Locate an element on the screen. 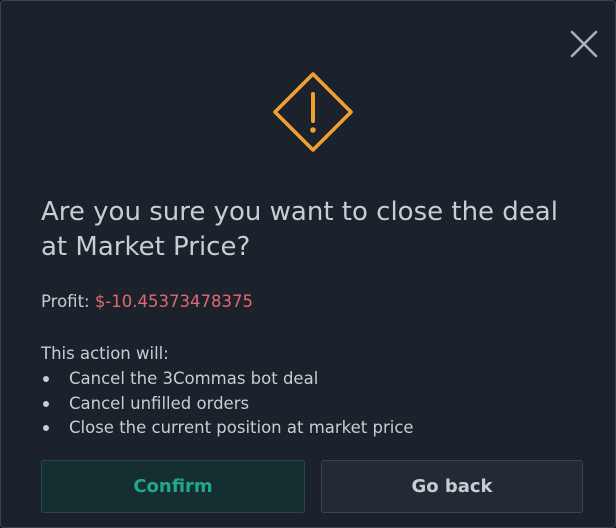 The width and height of the screenshot is (616, 528). close-icon is located at coordinates (584, 44).